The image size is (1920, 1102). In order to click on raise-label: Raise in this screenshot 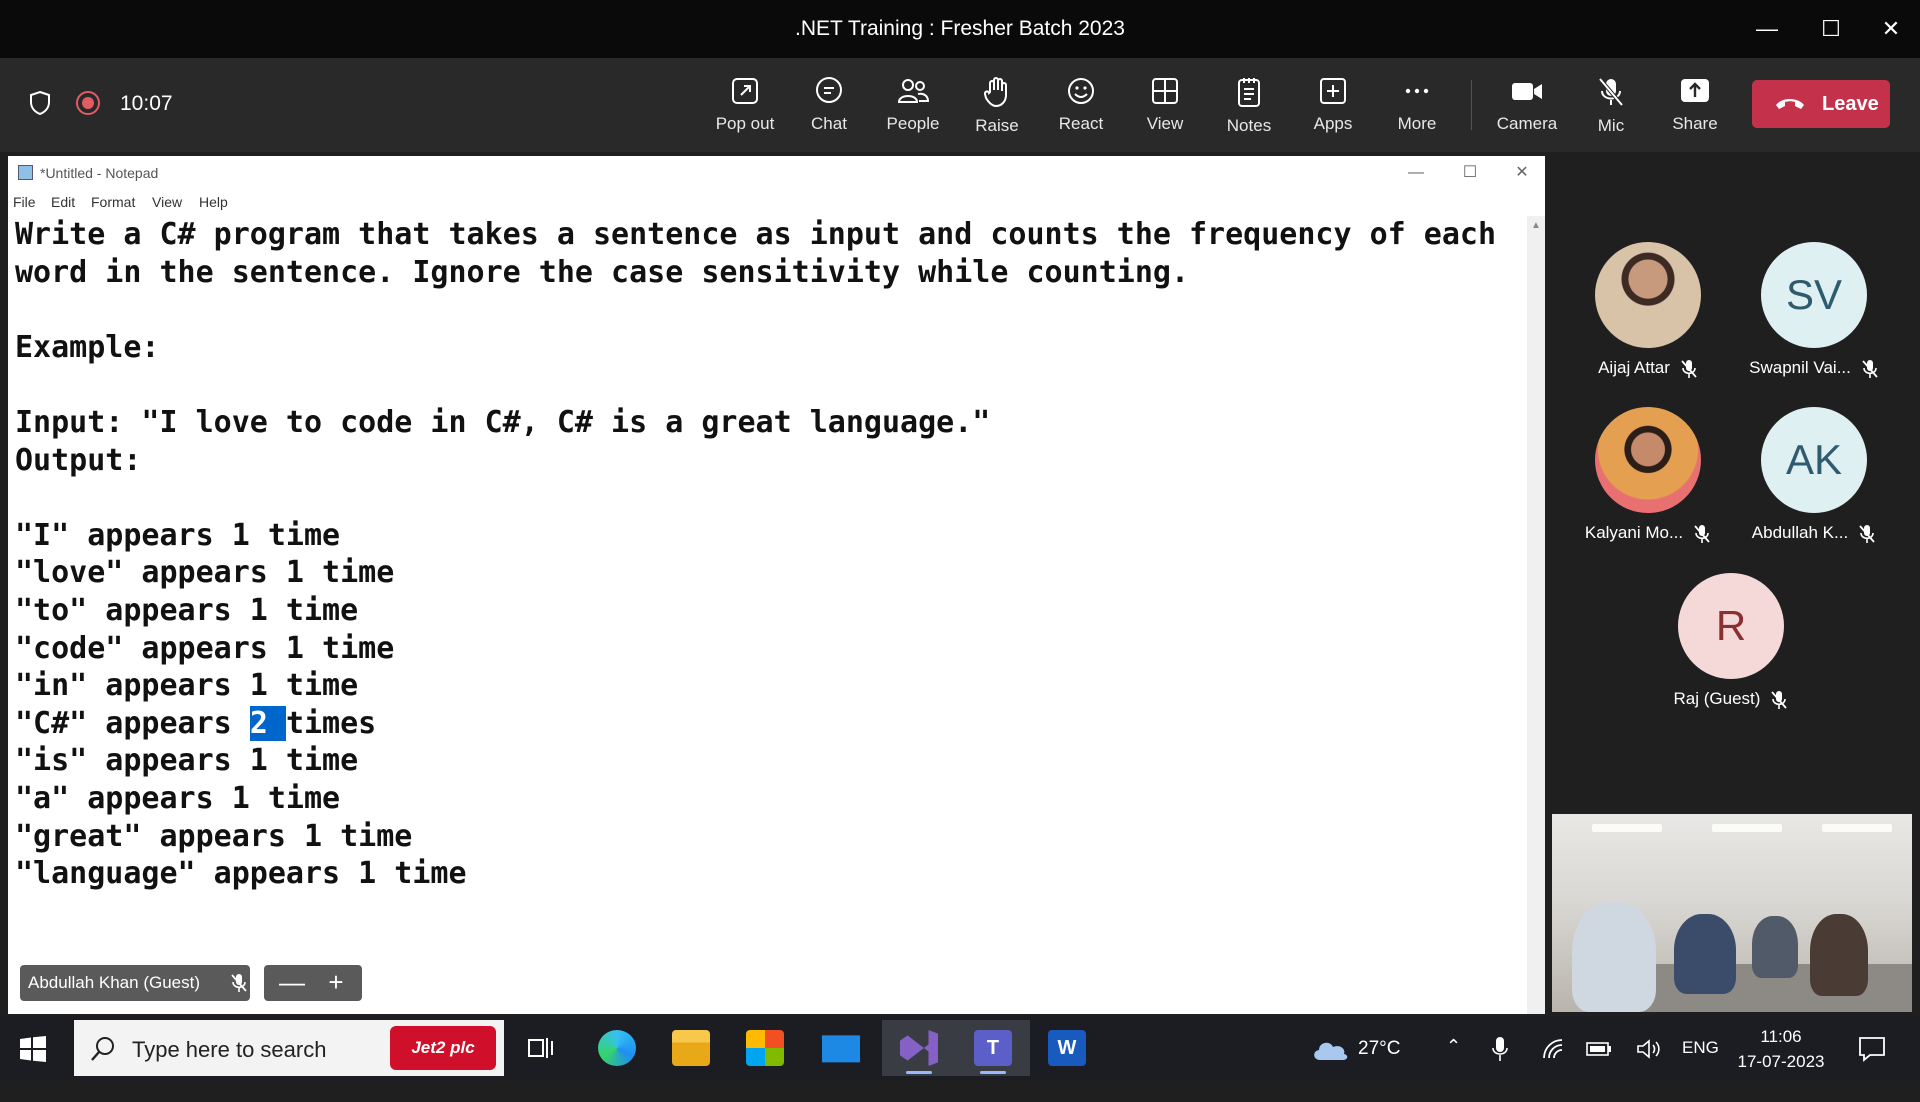, I will do `click(997, 125)`.